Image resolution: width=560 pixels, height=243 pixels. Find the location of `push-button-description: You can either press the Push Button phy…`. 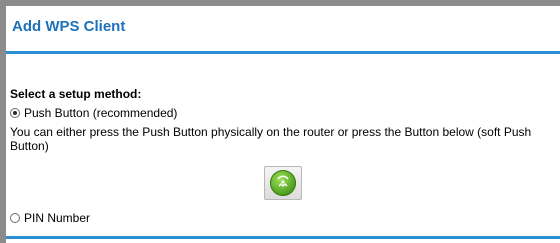

push-button-description: You can either press the Push Button phy… is located at coordinates (271, 139).